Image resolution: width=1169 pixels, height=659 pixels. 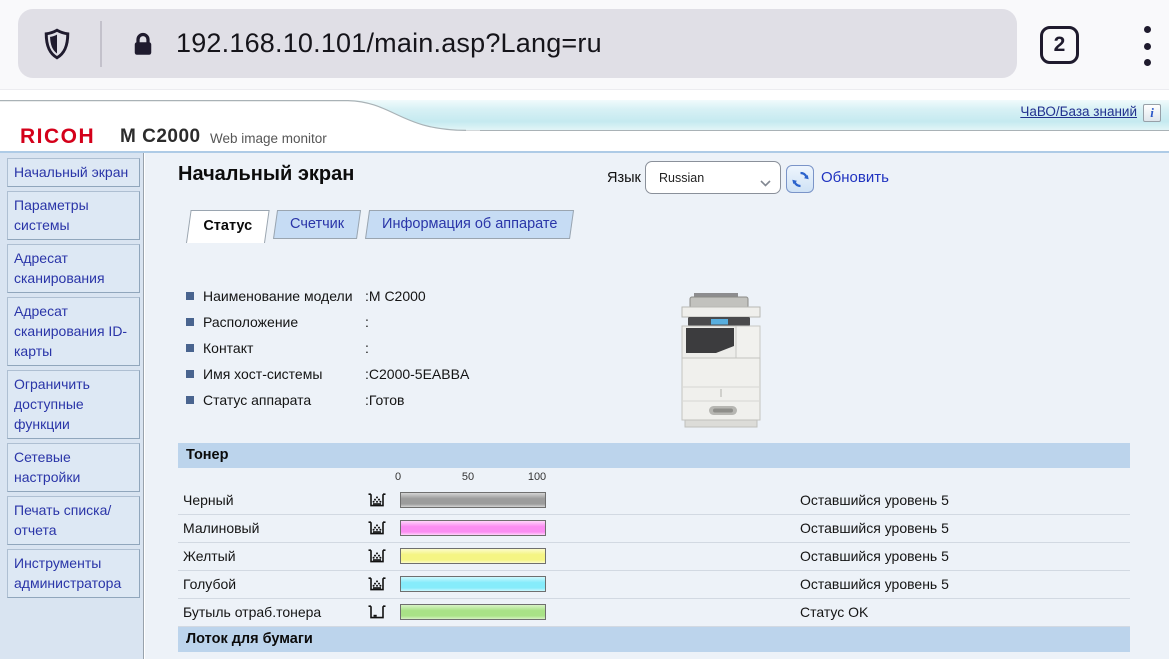 What do you see at coordinates (654, 557) in the screenshot?
I see `toner-row-yellow: Желтый Оставшийся уровень 5` at bounding box center [654, 557].